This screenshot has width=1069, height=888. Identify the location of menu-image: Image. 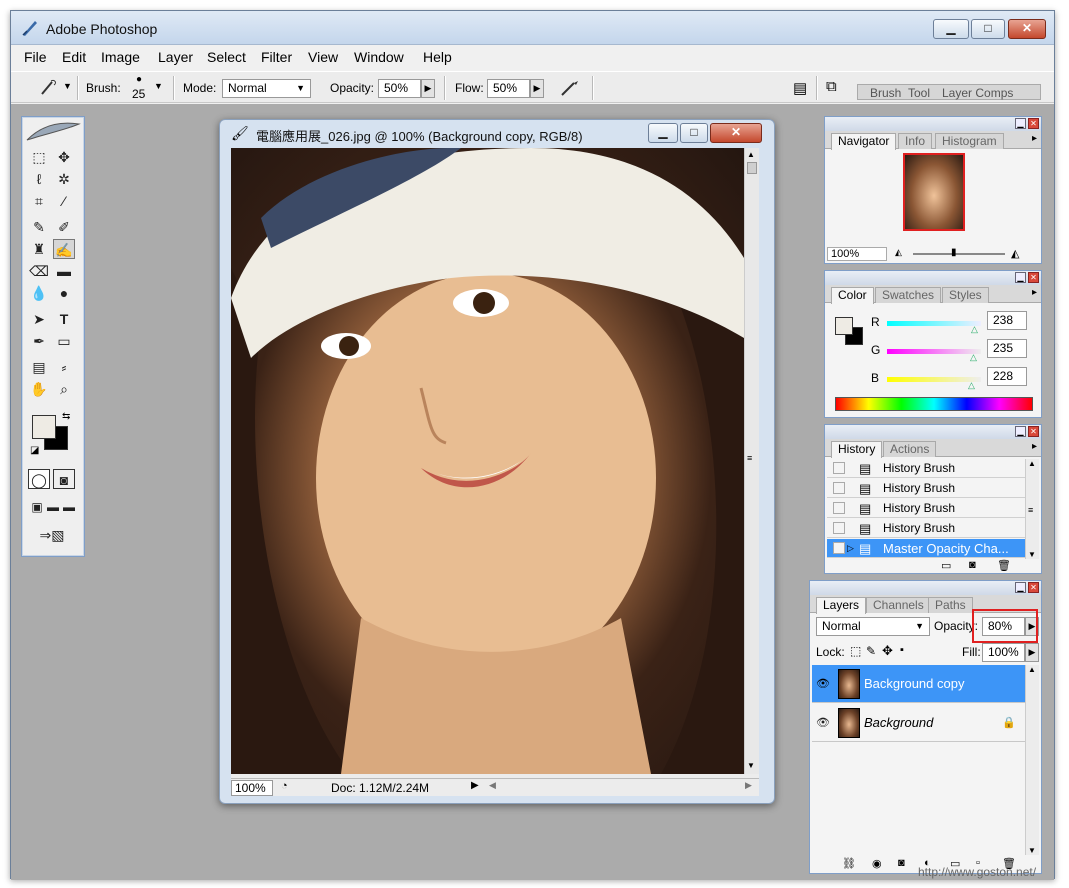
(120, 57).